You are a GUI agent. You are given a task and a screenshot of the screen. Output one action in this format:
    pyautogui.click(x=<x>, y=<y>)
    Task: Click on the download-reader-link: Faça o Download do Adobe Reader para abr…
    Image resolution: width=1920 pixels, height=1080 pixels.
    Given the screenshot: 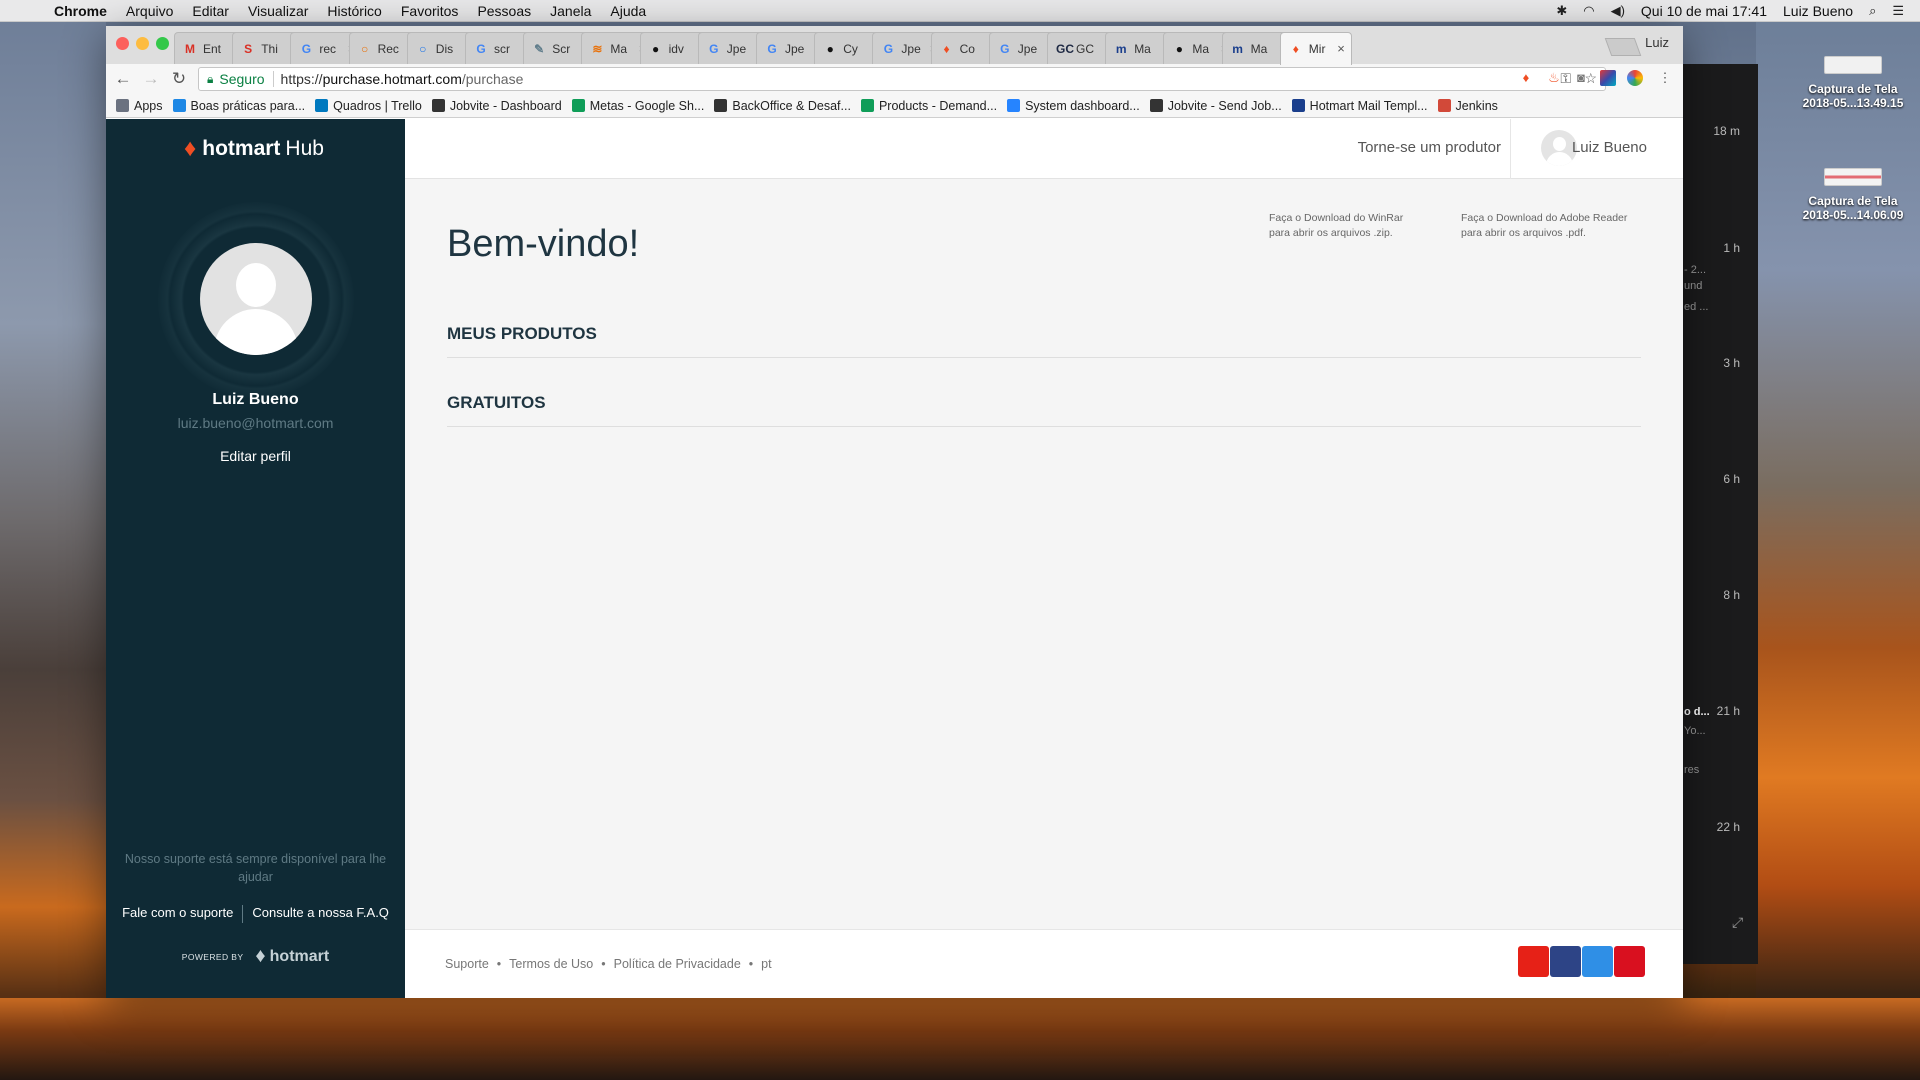 What is the action you would take?
    pyautogui.click(x=1546, y=226)
    